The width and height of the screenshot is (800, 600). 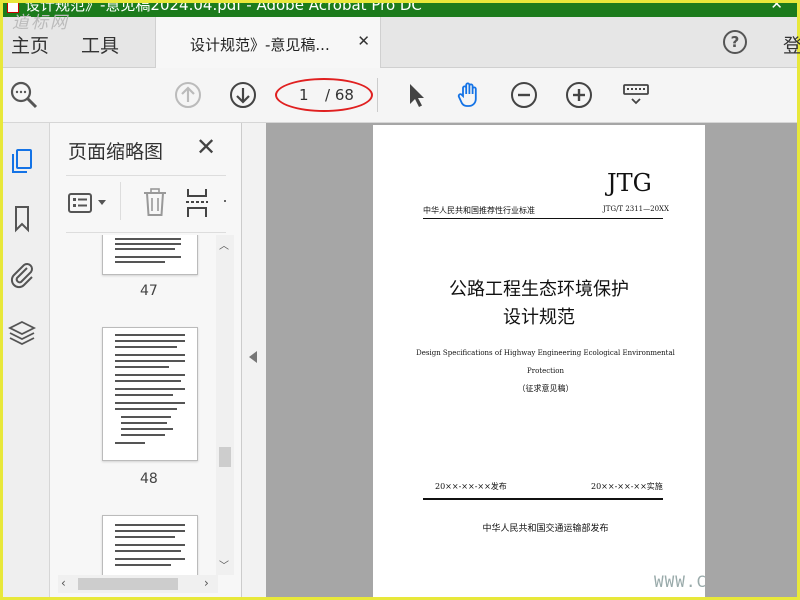 I want to click on publish-date: 20××-××-××发布, so click(x=471, y=486).